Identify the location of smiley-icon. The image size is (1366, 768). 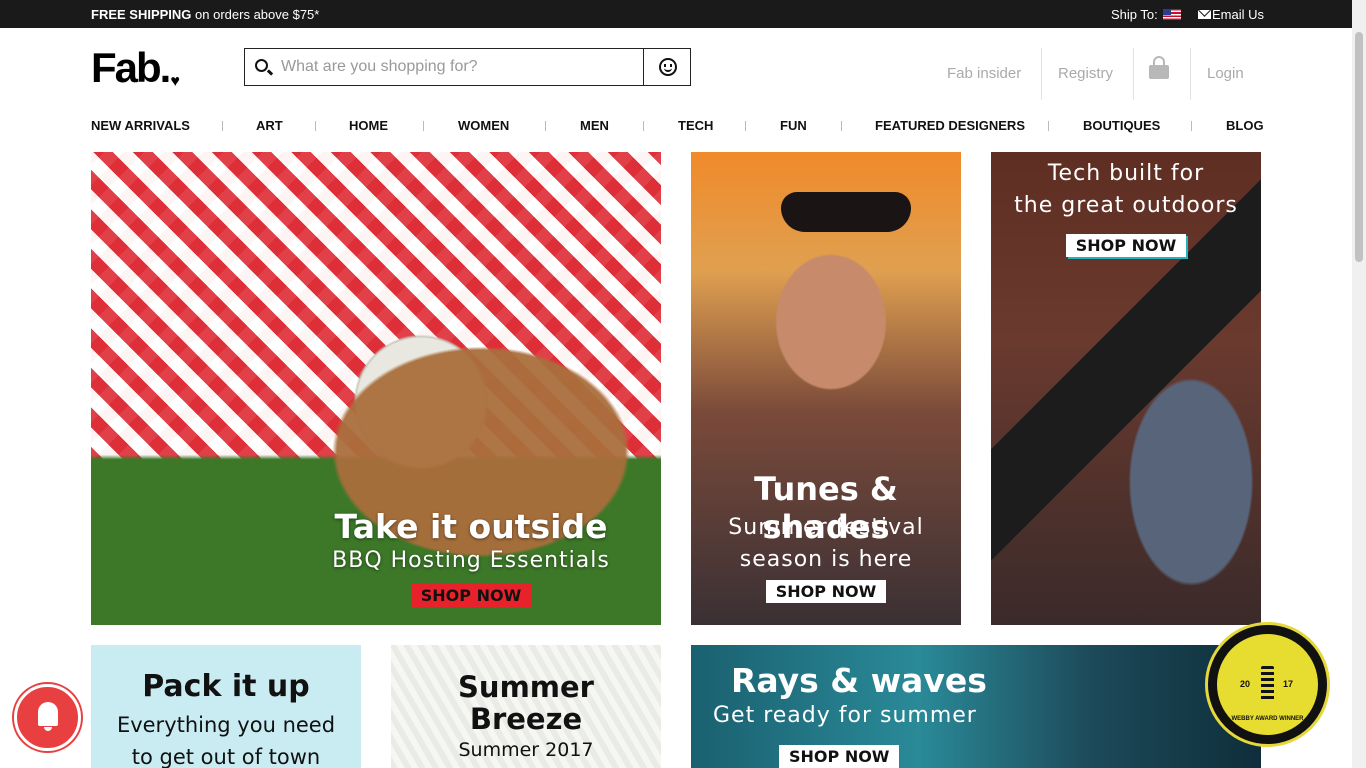
(668, 67).